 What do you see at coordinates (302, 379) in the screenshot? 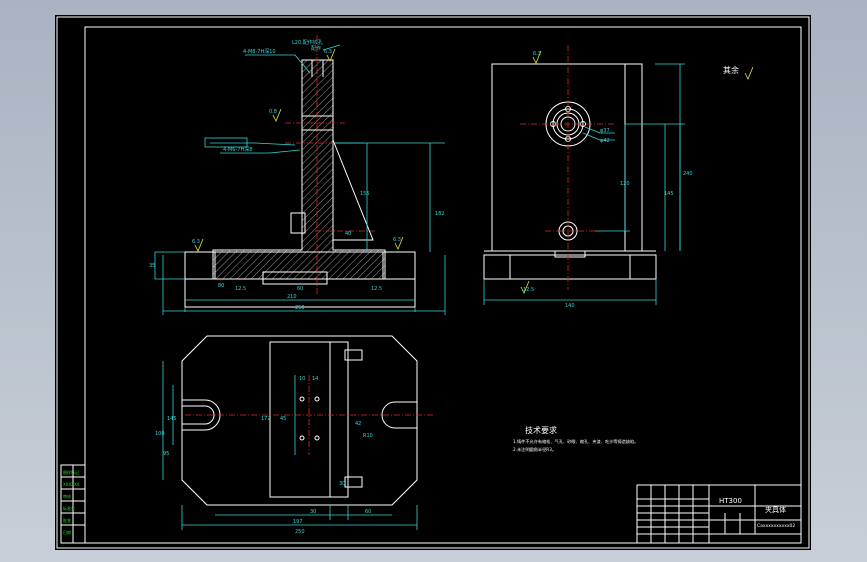
I see `dim-label: 10` at bounding box center [302, 379].